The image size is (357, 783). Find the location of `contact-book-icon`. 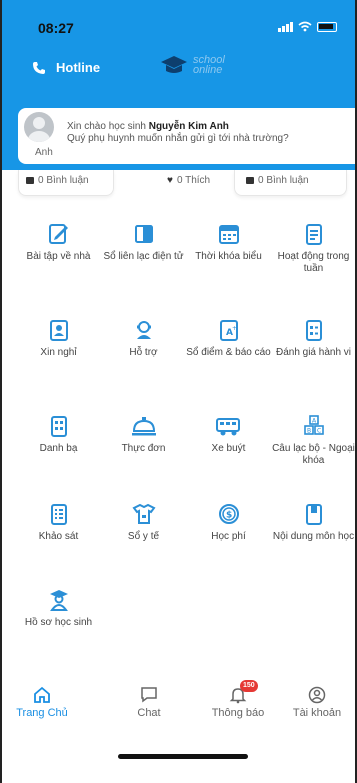

contact-book-icon is located at coordinates (143, 234).